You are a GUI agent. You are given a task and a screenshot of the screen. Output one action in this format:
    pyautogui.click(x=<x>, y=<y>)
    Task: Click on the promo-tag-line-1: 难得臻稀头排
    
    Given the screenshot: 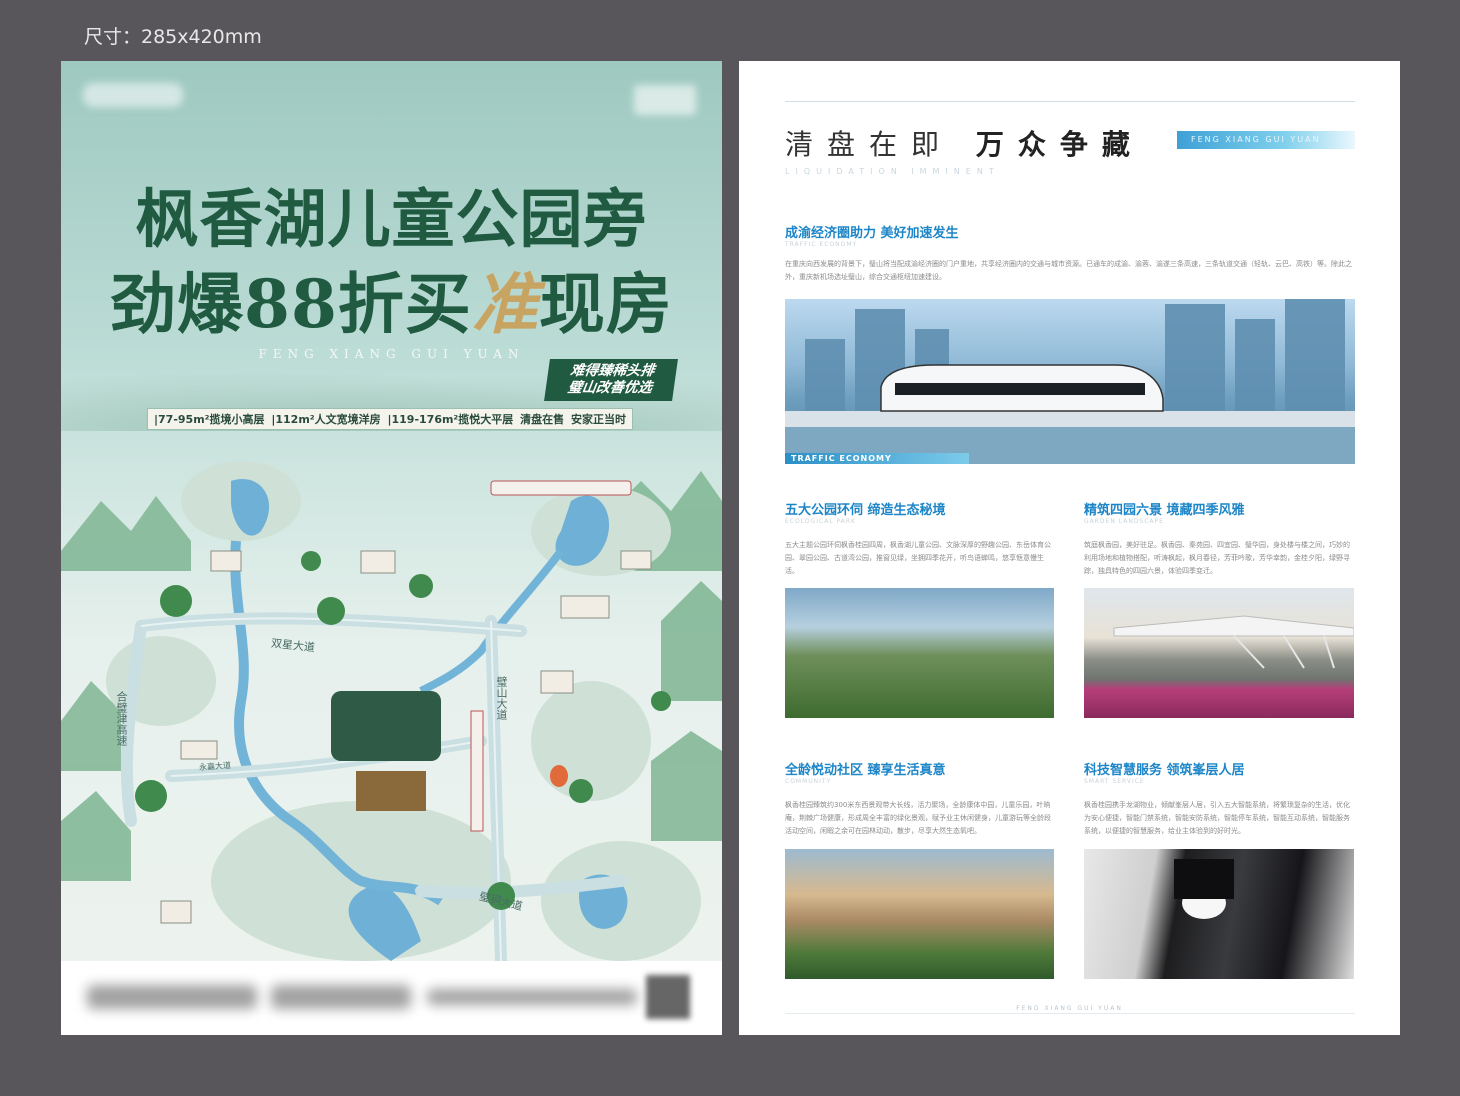 What is the action you would take?
    pyautogui.click(x=612, y=371)
    